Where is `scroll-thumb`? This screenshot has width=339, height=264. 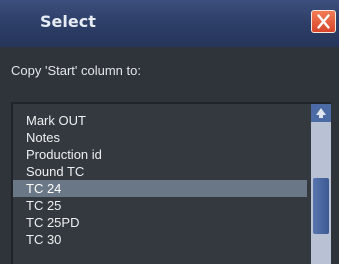
scroll-thumb is located at coordinates (321, 205).